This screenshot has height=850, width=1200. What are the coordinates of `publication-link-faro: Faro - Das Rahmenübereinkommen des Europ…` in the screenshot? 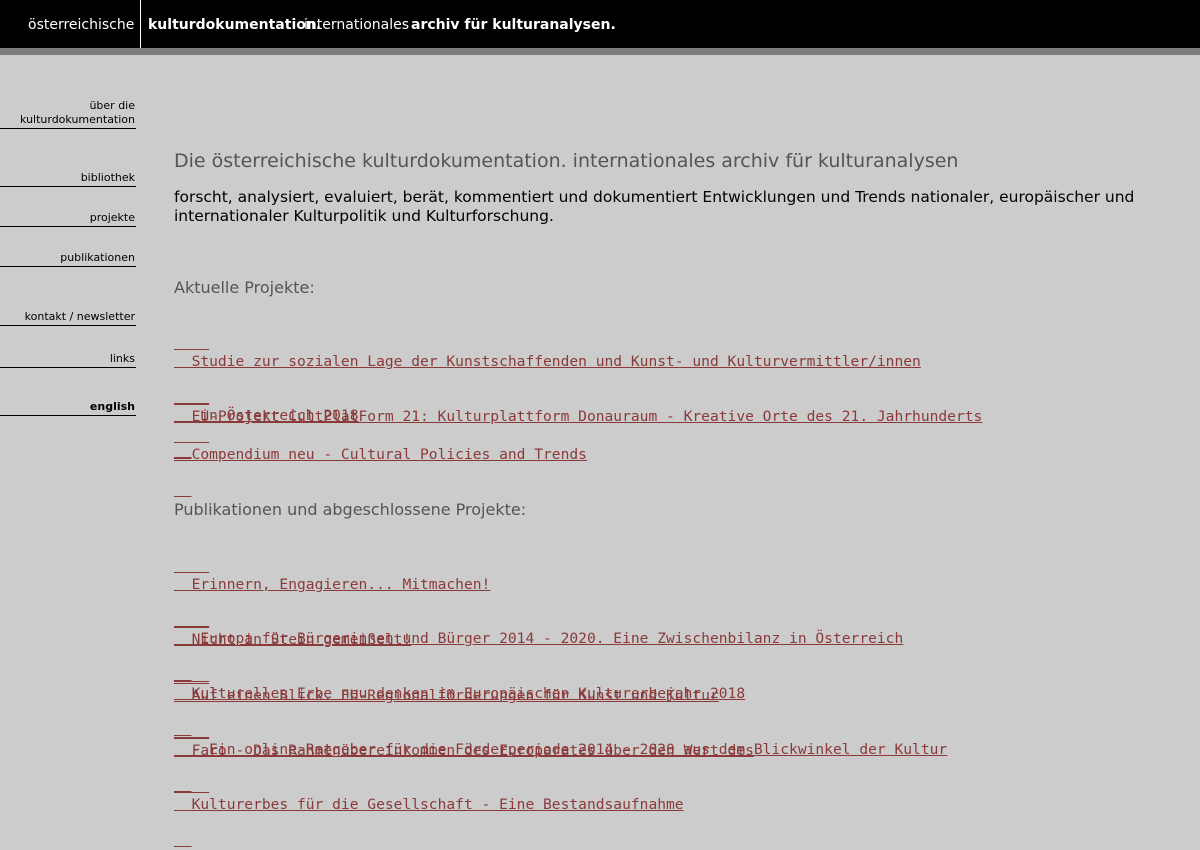 It's located at (464, 778).